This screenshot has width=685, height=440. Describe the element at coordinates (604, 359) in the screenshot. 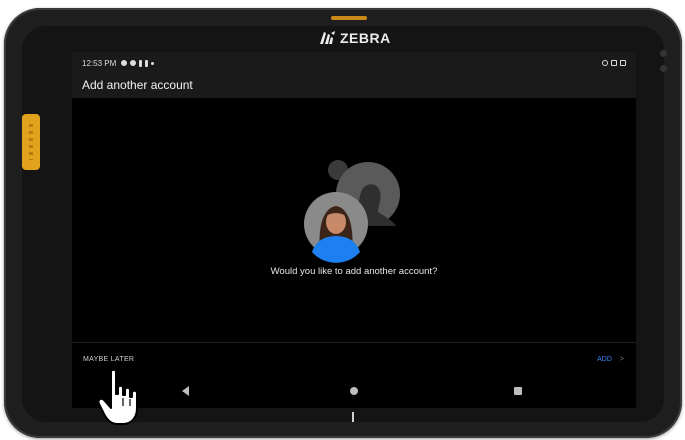

I see `add-button-label: ADD` at that location.